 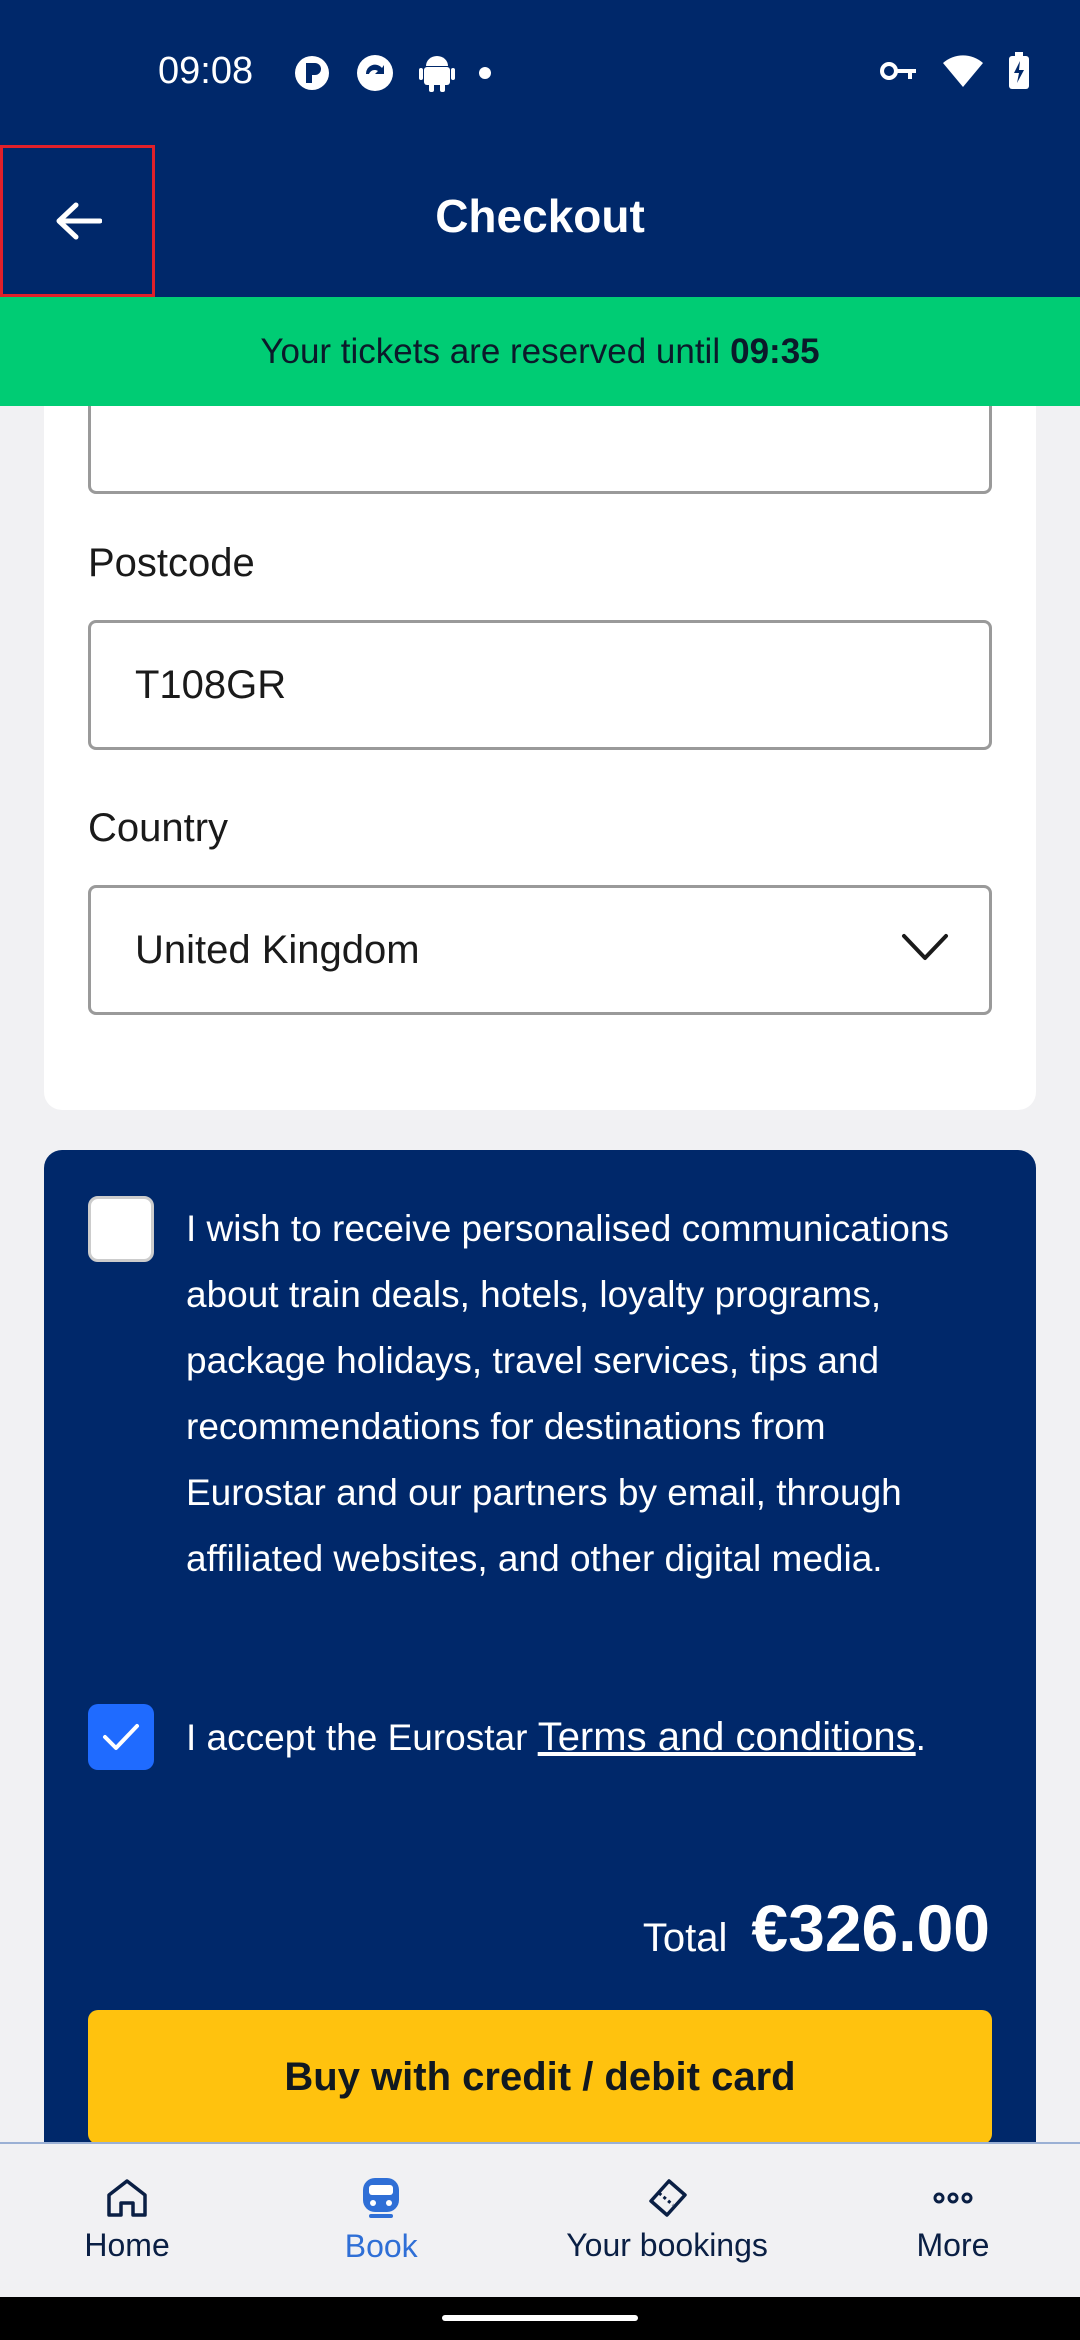 I want to click on terms-checkbox, so click(x=121, y=1737).